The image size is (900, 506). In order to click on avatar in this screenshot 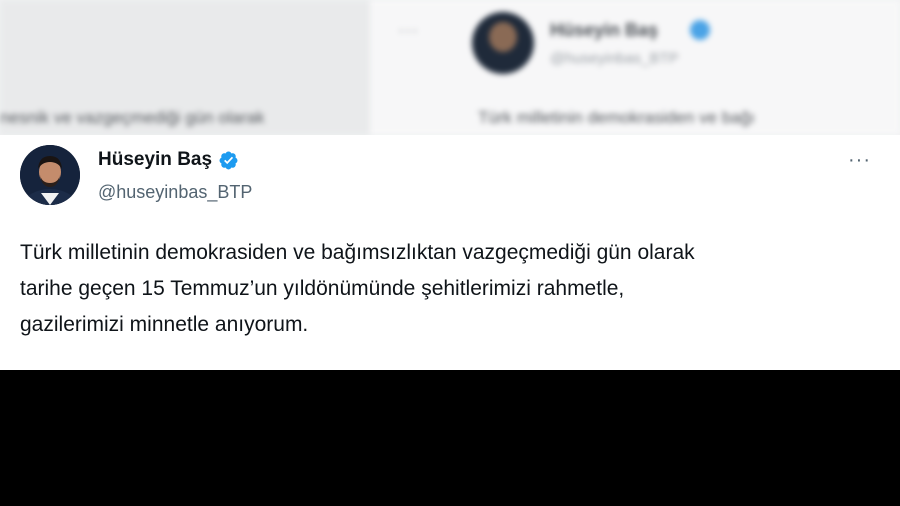, I will do `click(50, 175)`.